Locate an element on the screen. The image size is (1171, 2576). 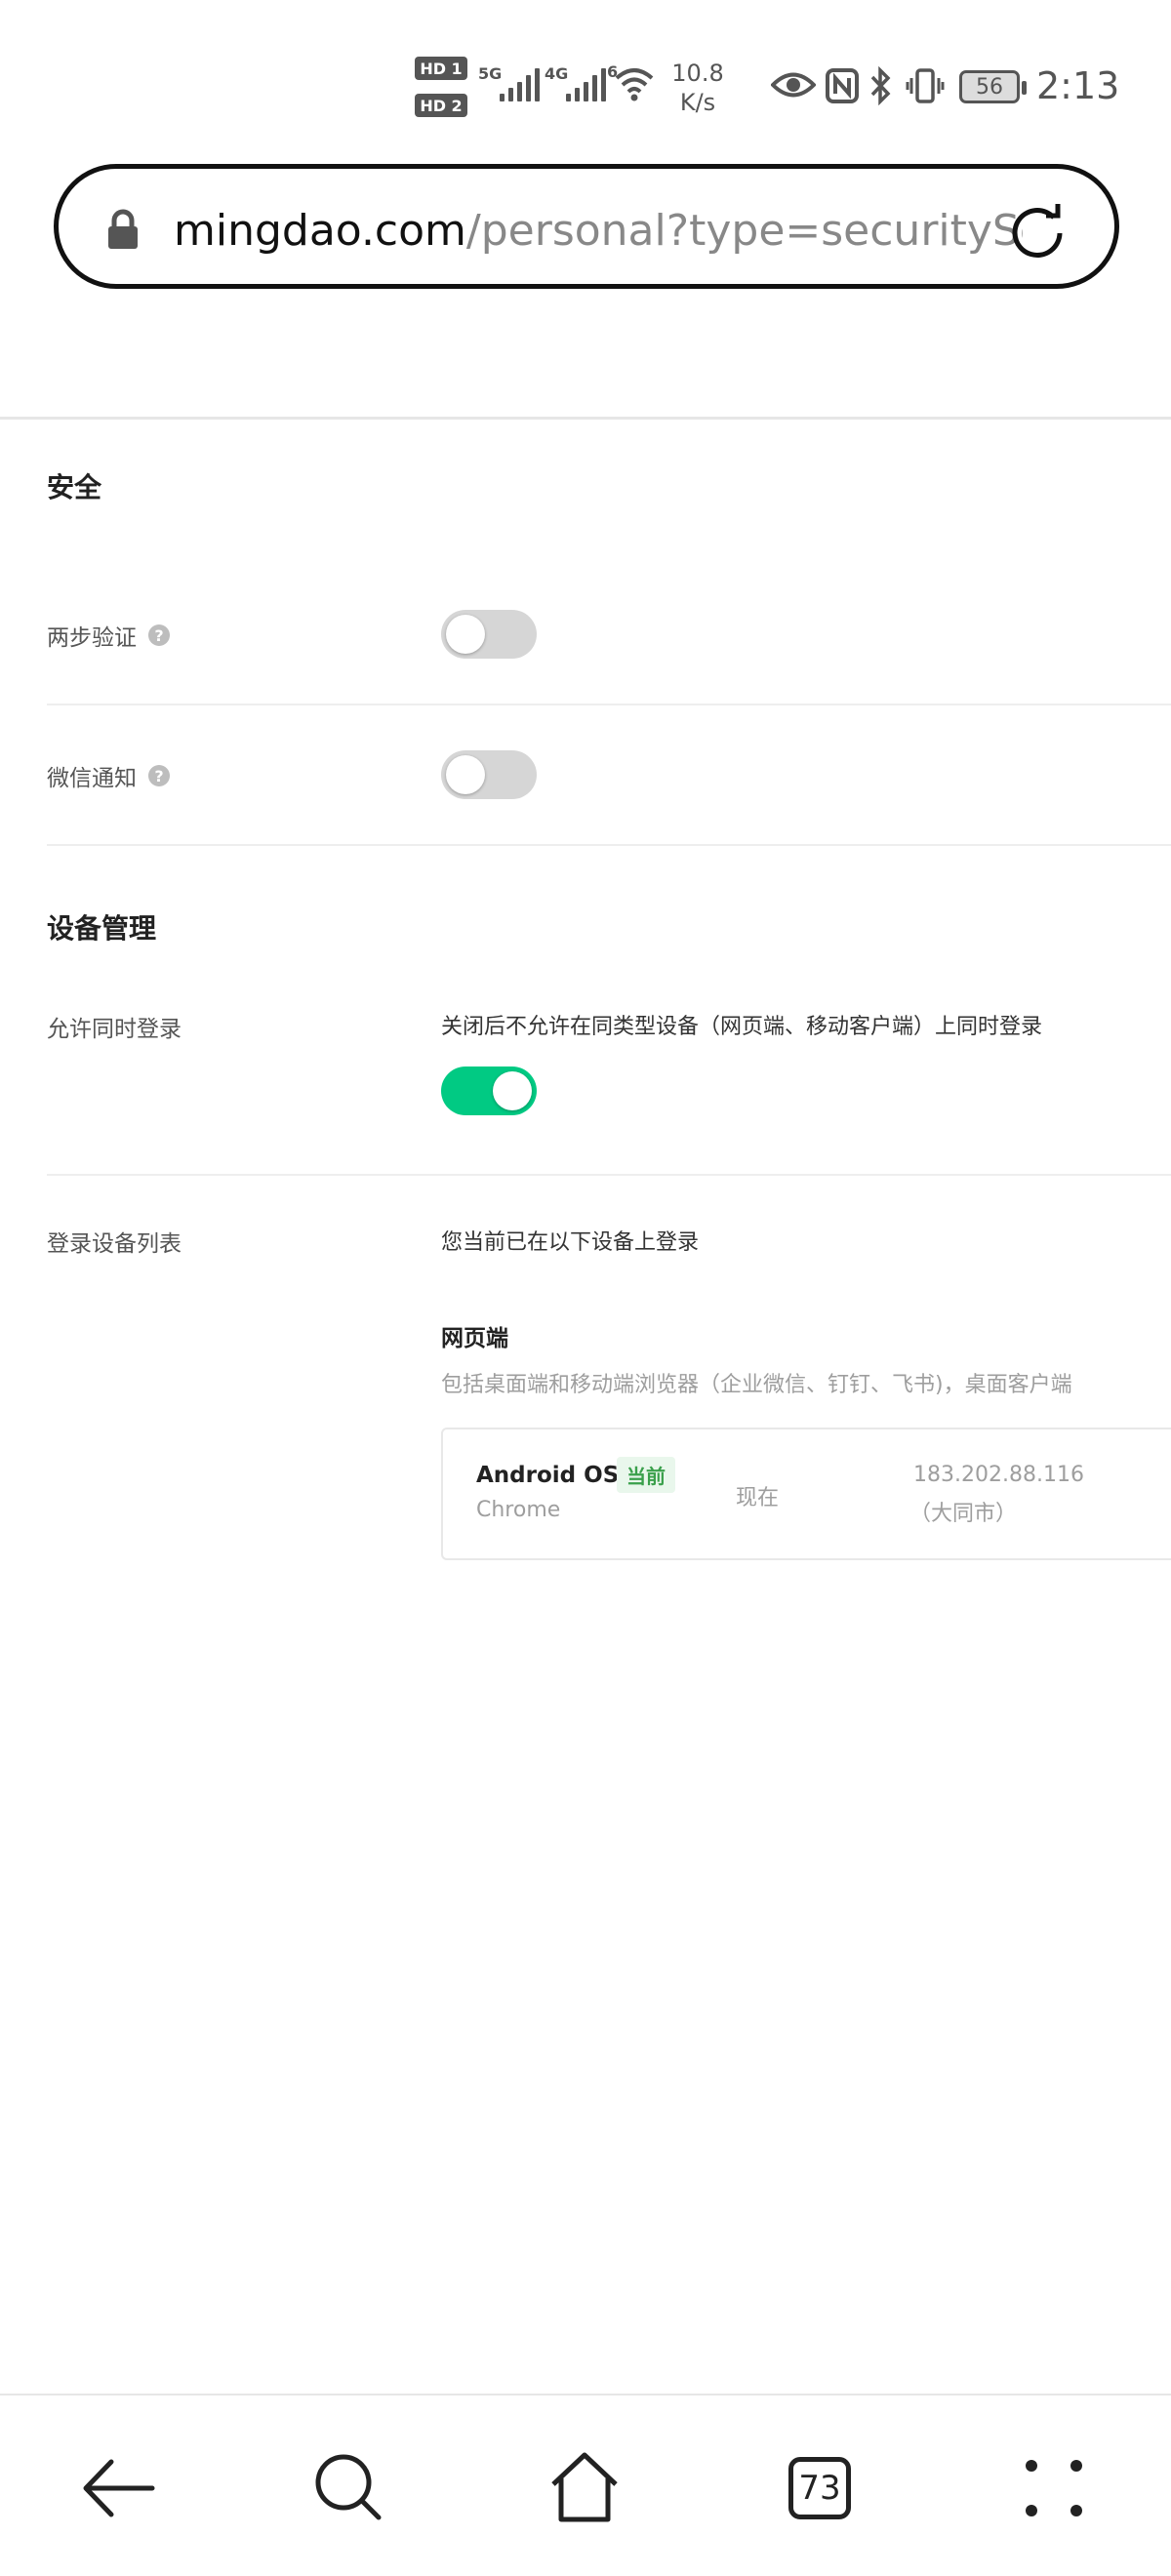
allow-simultaneous-toggle is located at coordinates (489, 1091).